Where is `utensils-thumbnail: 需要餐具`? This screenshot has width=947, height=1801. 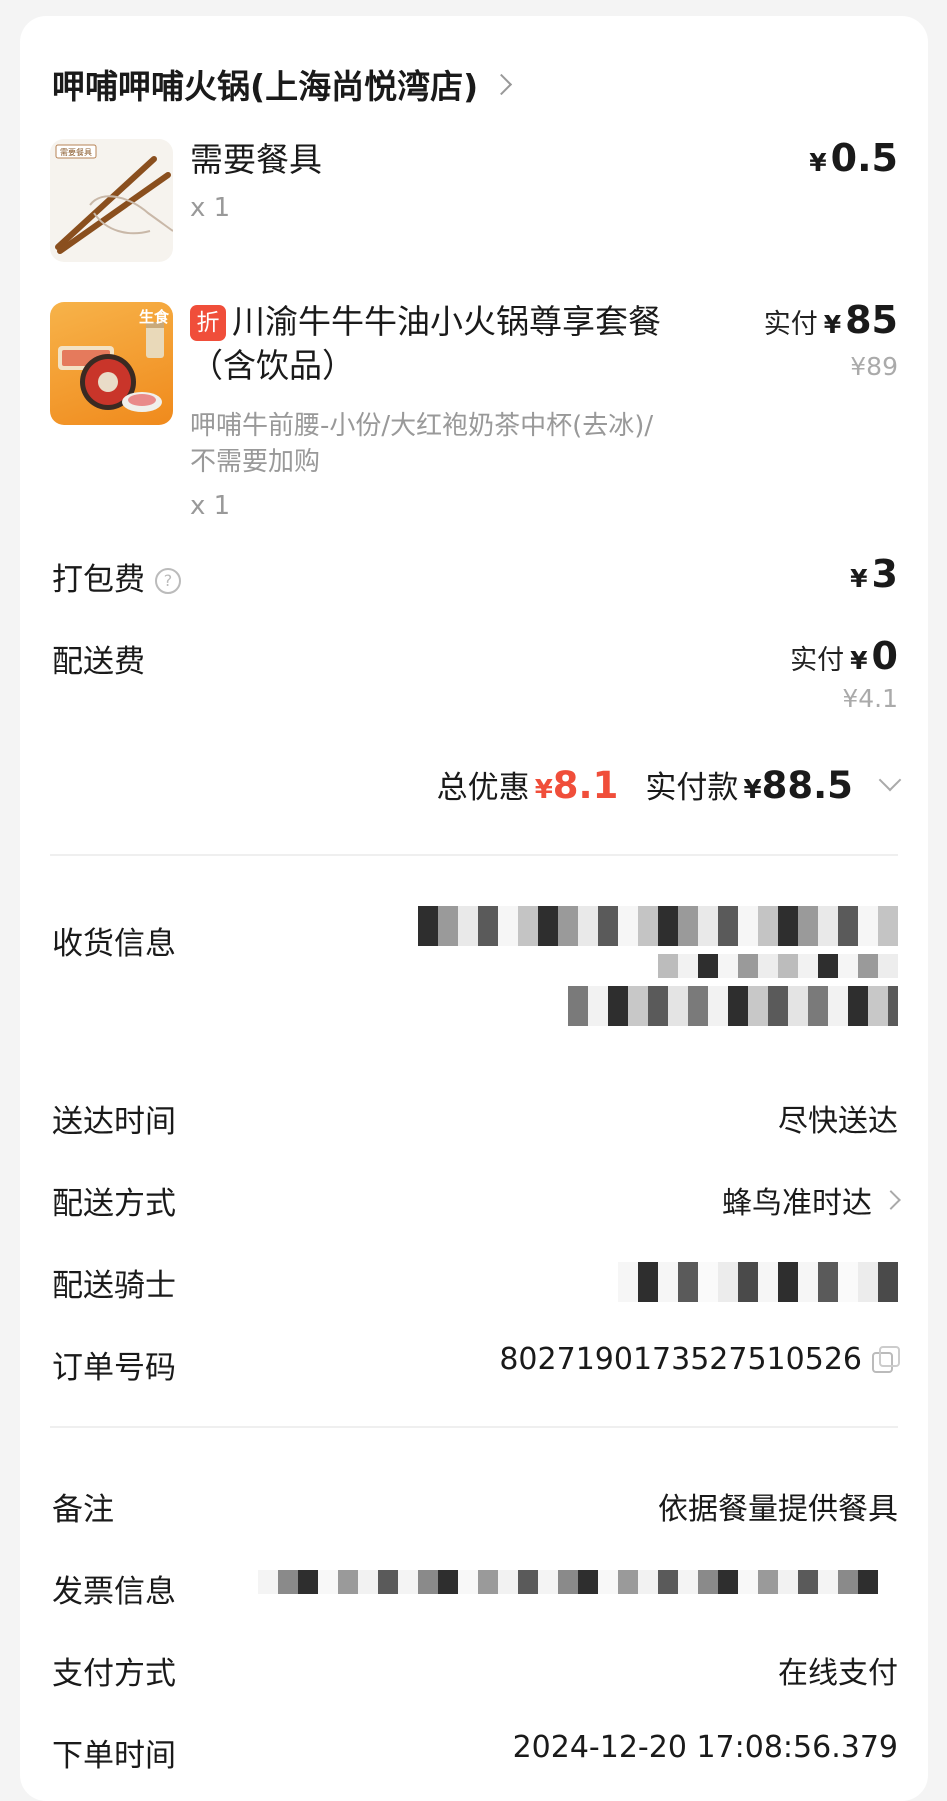 utensils-thumbnail: 需要餐具 is located at coordinates (111, 200).